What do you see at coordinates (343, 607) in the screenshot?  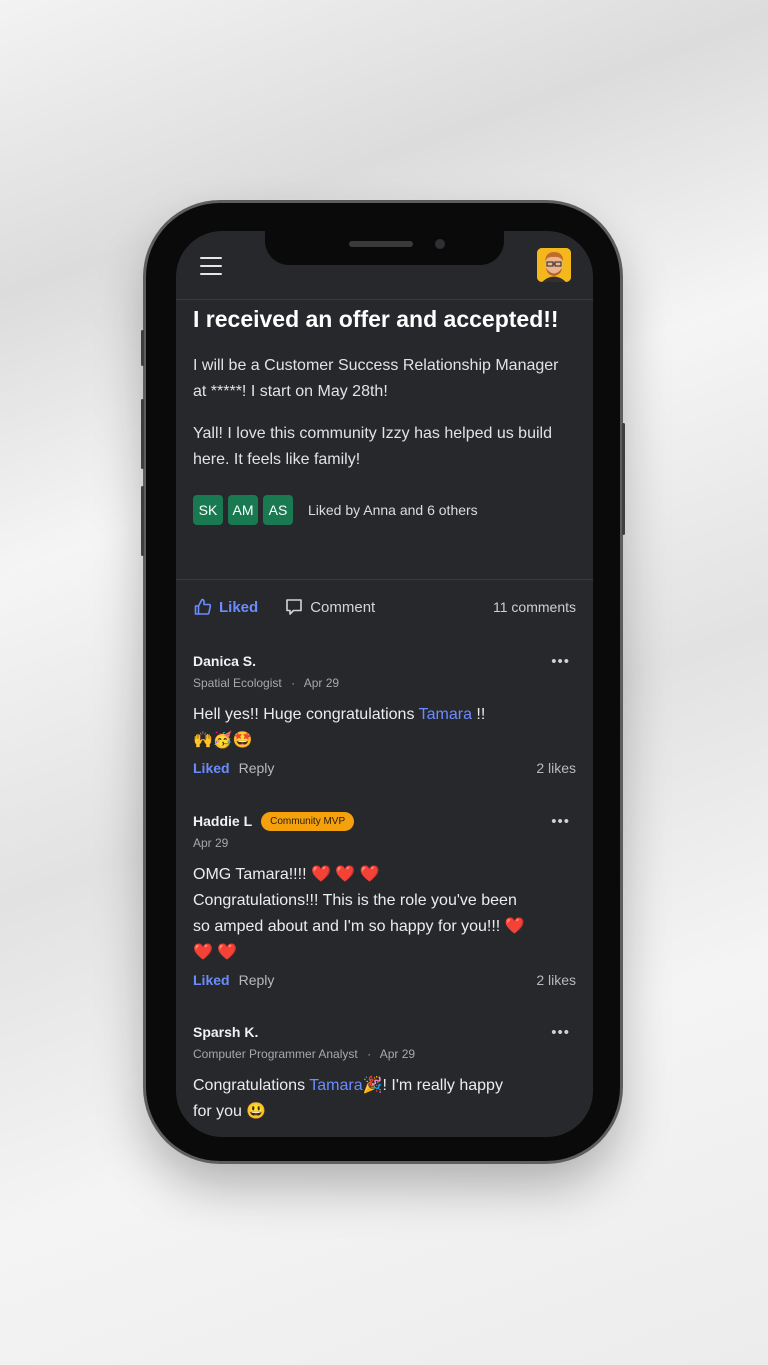 I see `comment-label: Comment` at bounding box center [343, 607].